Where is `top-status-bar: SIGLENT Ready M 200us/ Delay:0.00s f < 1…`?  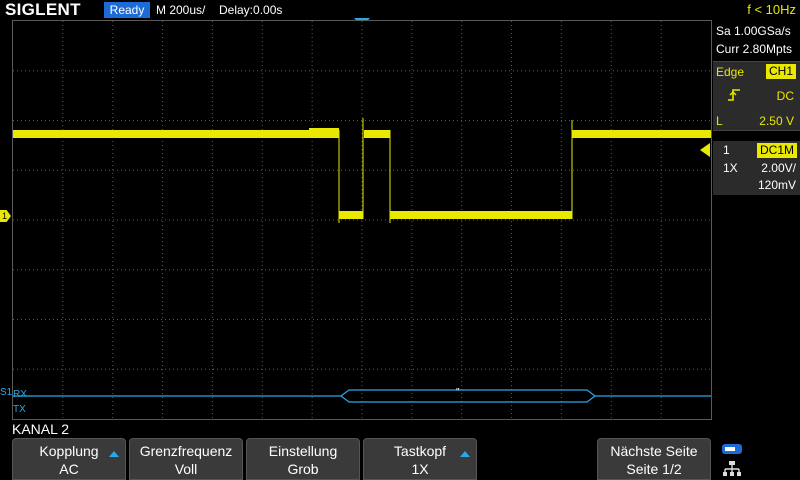 top-status-bar: SIGLENT Ready M 200us/ Delay:0.00s f < 1… is located at coordinates (400, 10).